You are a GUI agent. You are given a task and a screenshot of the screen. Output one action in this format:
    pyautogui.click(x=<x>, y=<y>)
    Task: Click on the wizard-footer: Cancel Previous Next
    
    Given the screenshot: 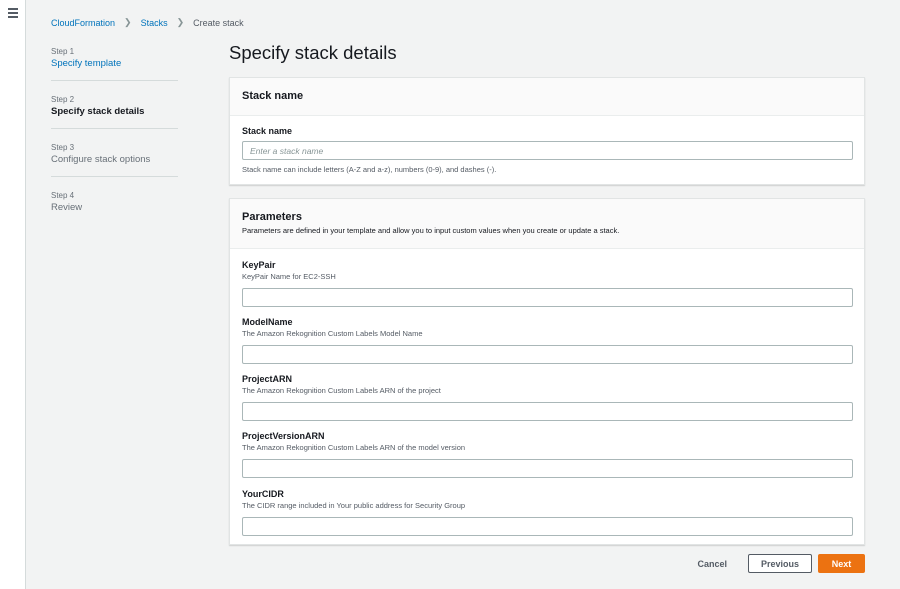 What is the action you would take?
    pyautogui.click(x=781, y=563)
    